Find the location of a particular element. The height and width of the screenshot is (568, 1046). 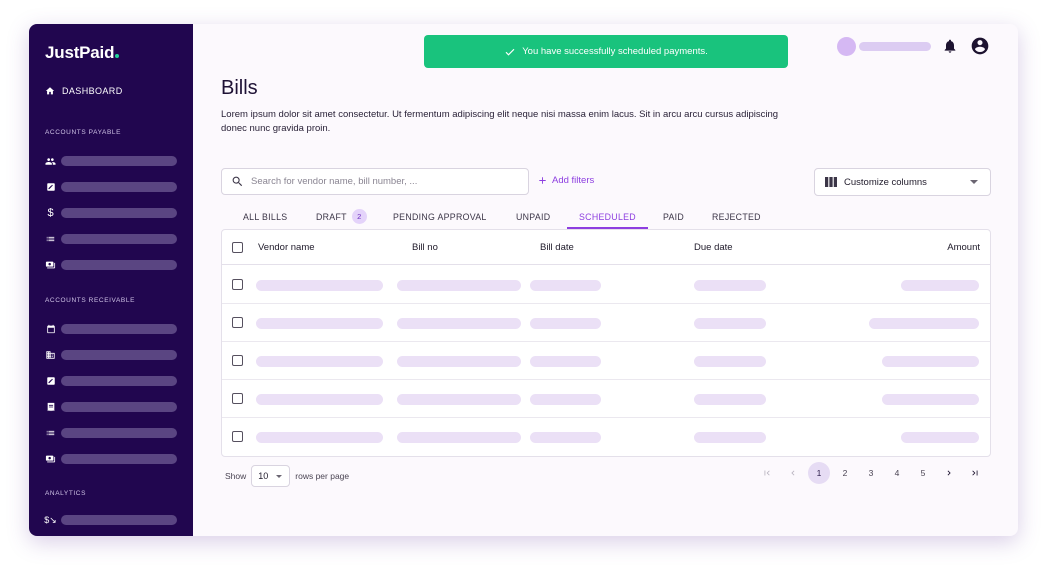

app-logo: JustPaid is located at coordinates (82, 53).